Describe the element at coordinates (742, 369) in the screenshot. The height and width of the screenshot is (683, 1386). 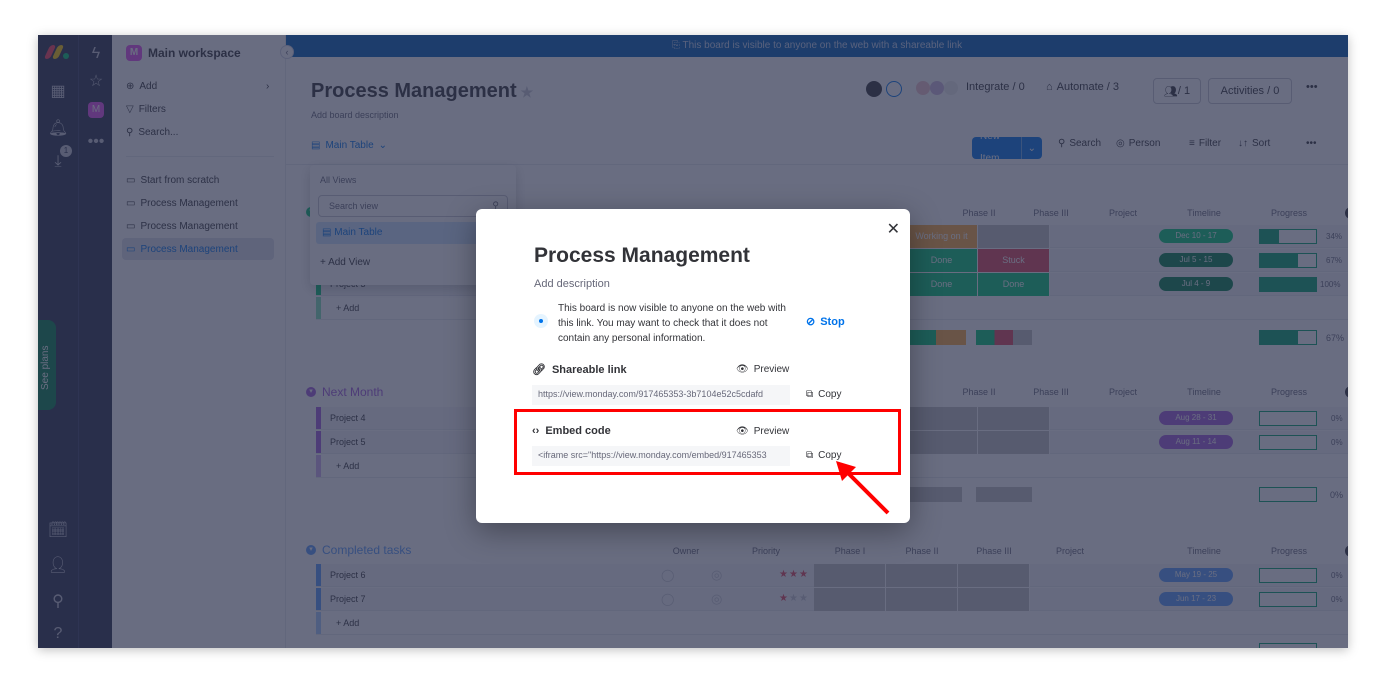
I see `eye-icon: 👁︎` at that location.